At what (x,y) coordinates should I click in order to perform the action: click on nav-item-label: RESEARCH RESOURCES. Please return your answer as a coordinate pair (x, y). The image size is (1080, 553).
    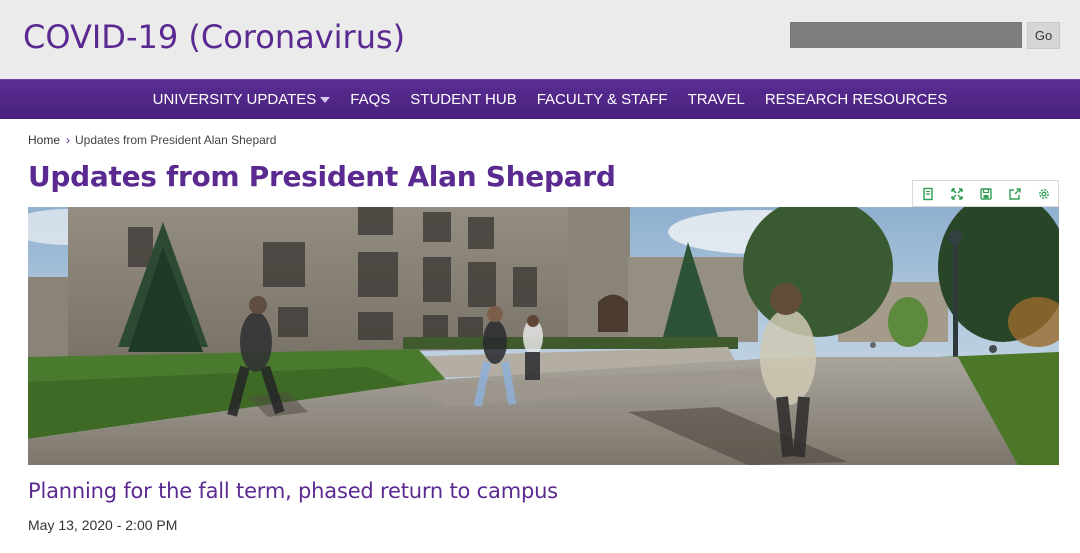
    Looking at the image, I should click on (856, 99).